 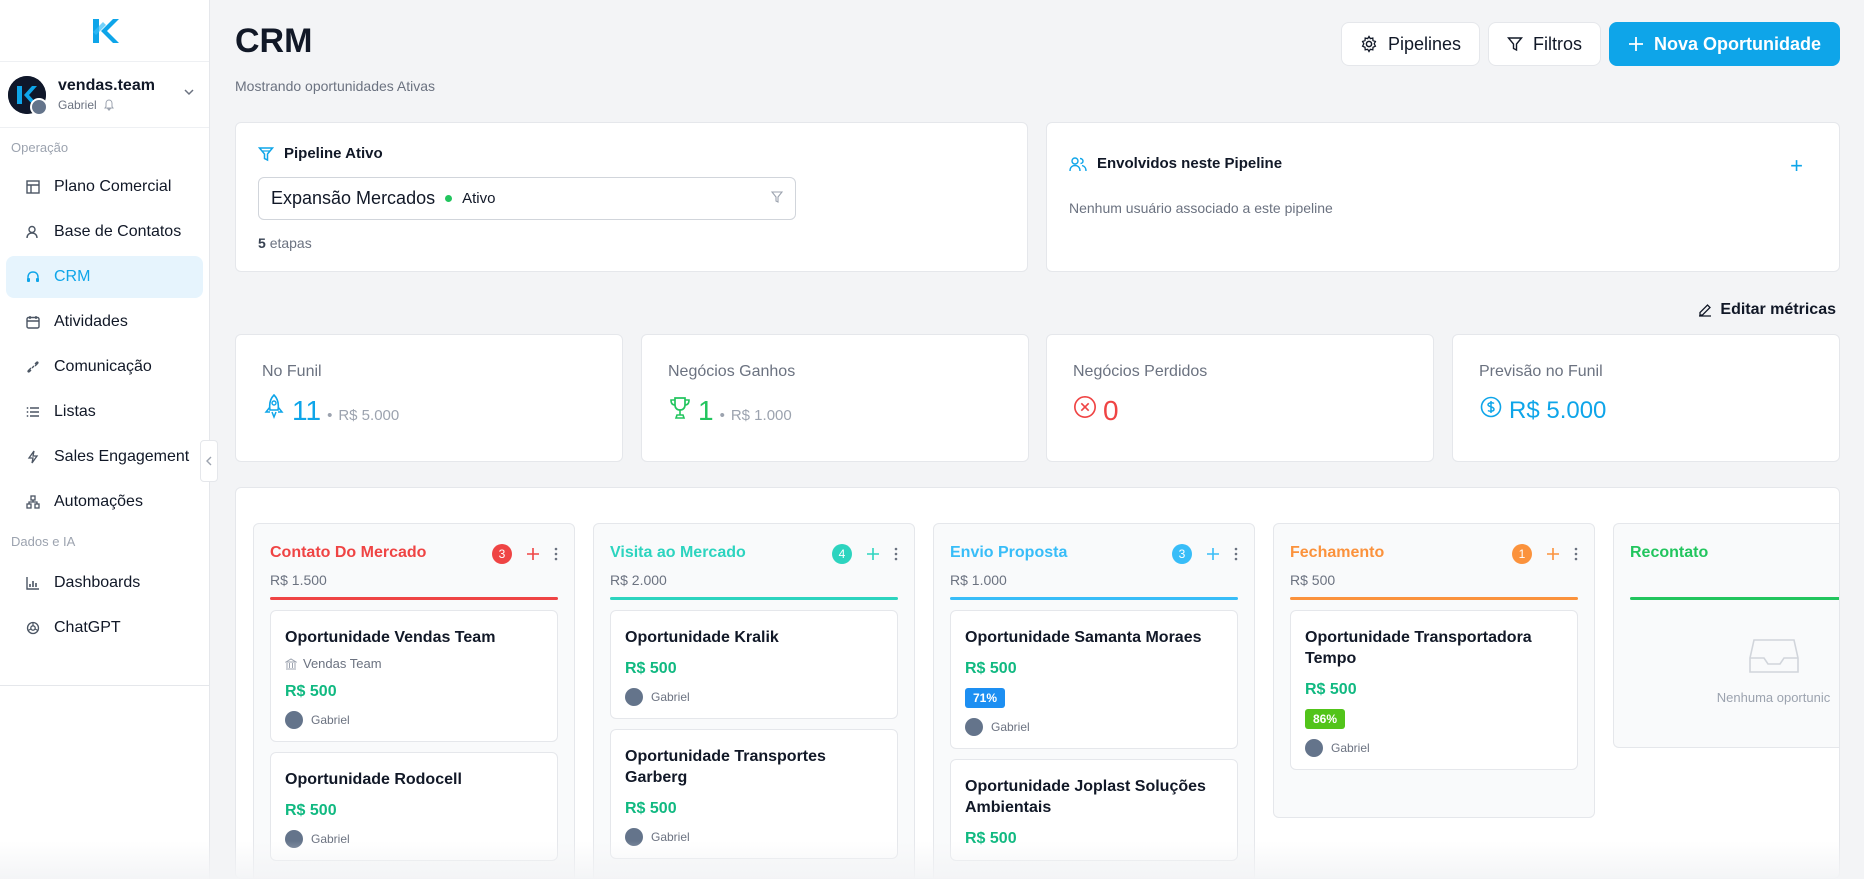 I want to click on header-actions: Pipelines Filtros Nova Oportunidade, so click(x=1590, y=44).